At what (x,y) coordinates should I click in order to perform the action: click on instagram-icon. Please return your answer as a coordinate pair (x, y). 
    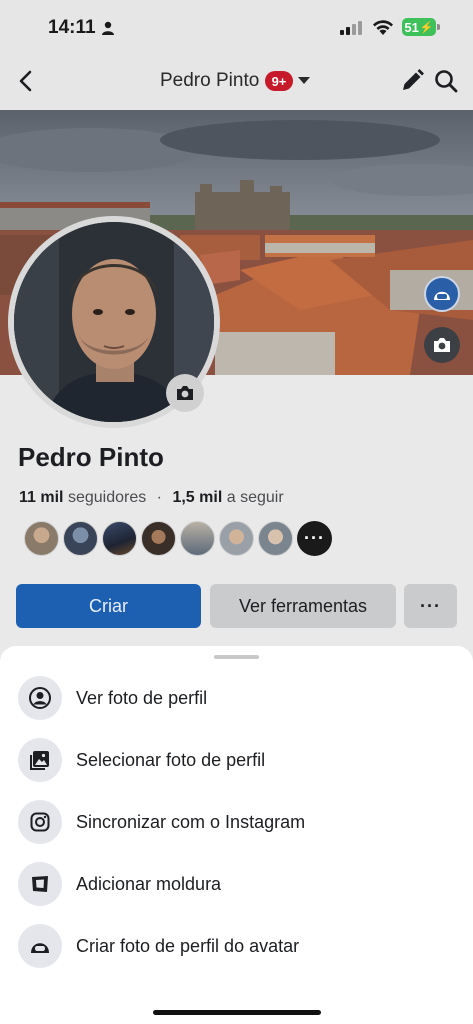
    Looking at the image, I should click on (40, 822).